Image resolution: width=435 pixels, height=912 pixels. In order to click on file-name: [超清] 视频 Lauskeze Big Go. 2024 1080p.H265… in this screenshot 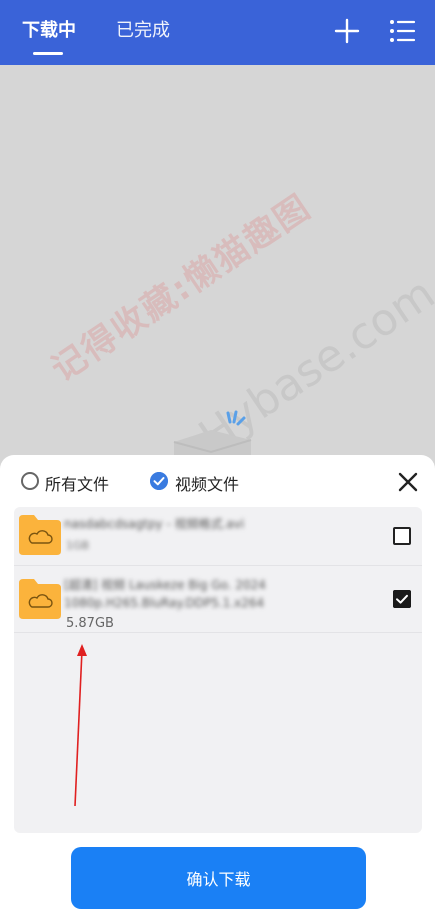, I will do `click(165, 594)`.